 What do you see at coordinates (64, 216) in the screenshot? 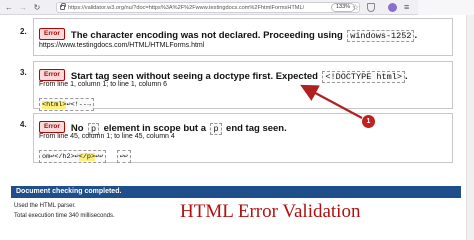
I see `execution-time: Total execution time 340 milliseconds.` at bounding box center [64, 216].